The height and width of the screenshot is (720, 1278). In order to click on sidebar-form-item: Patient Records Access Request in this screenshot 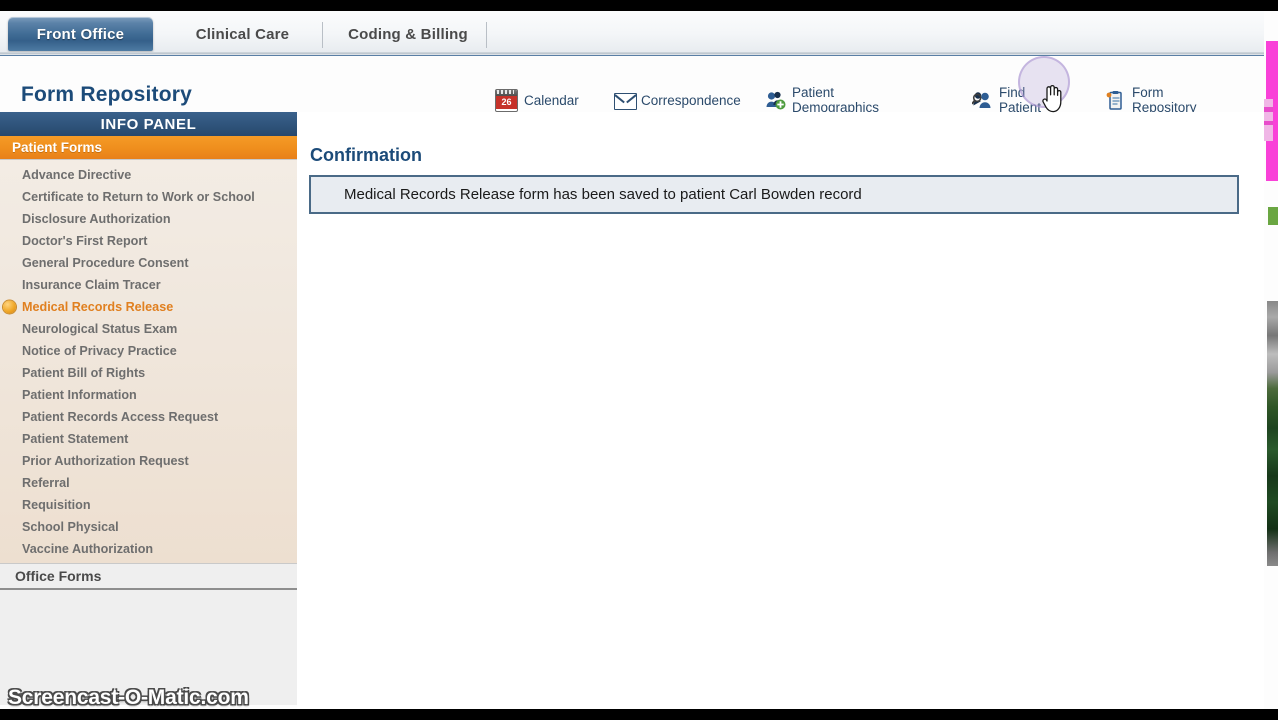, I will do `click(148, 417)`.